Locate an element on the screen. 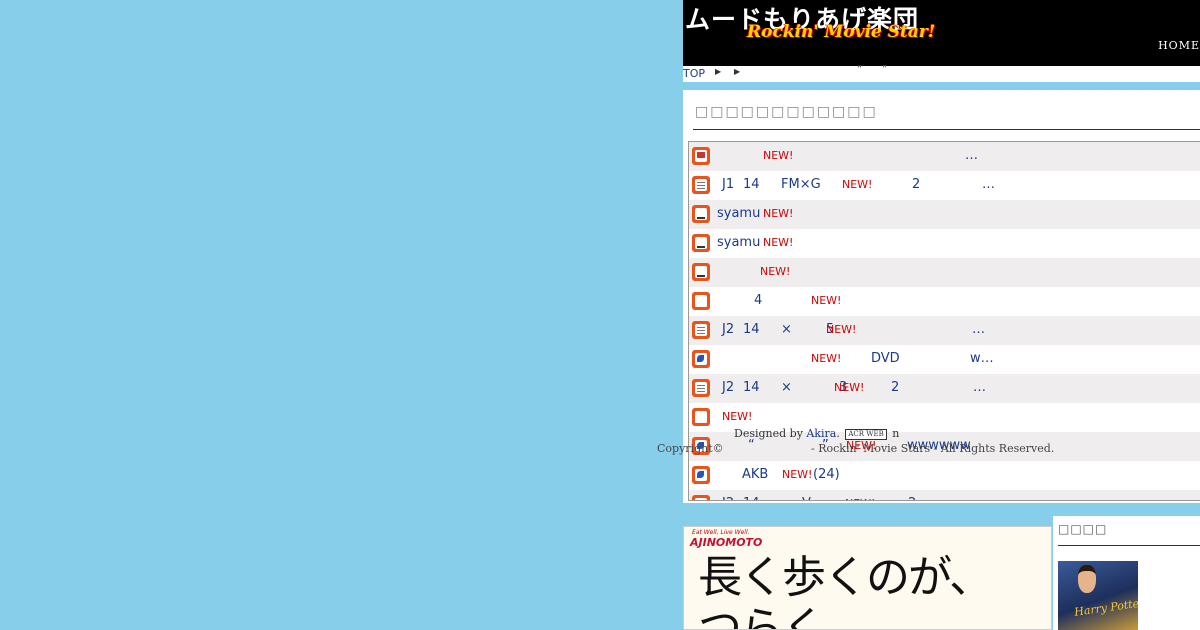  news-title-fragment: J1 is located at coordinates (728, 184).